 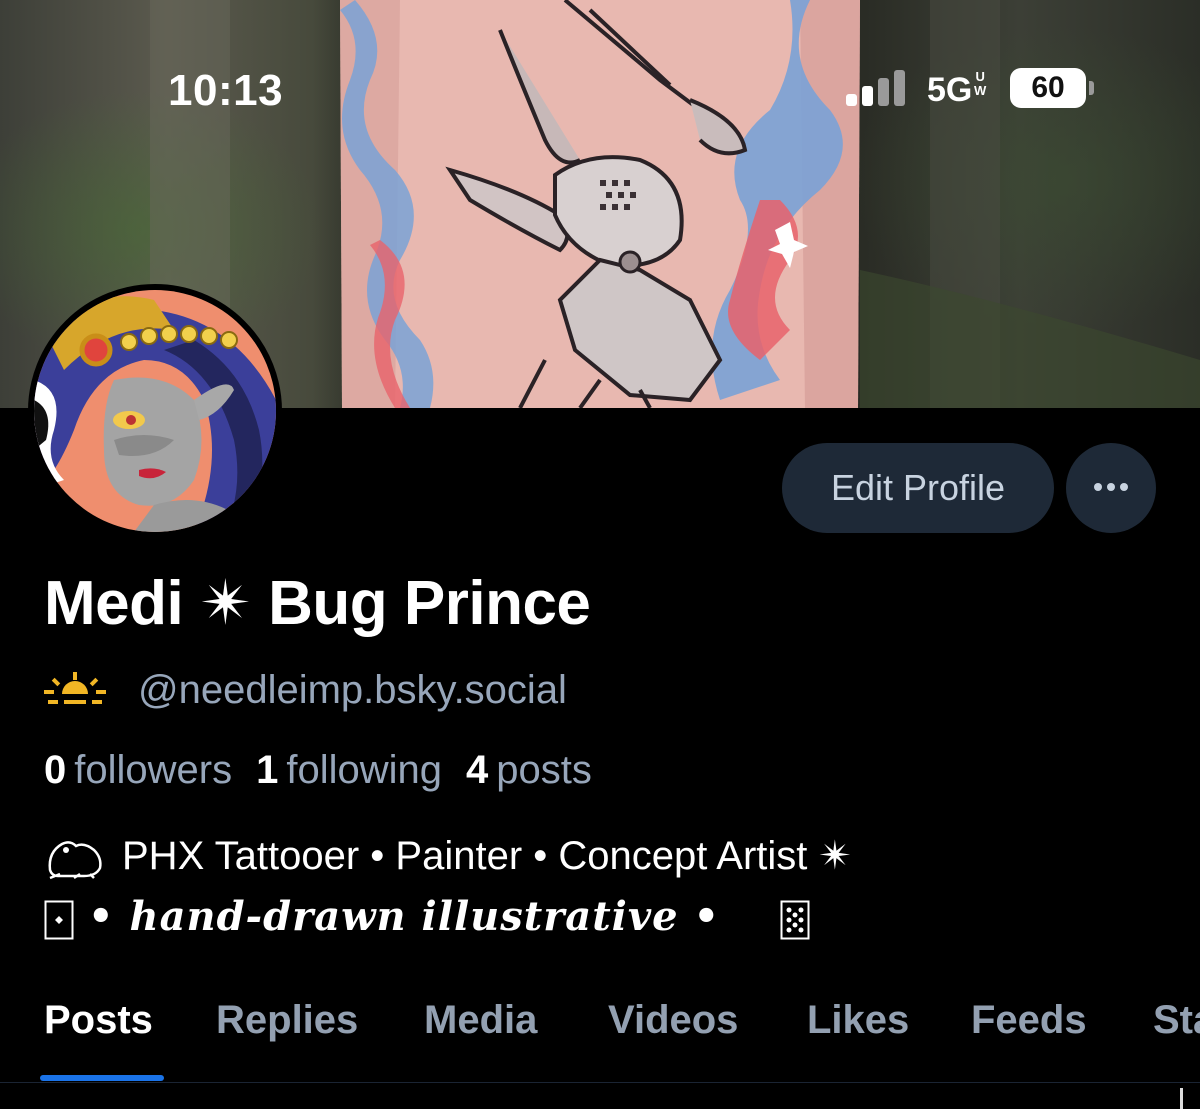 I want to click on avatar-illustration, so click(x=155, y=411).